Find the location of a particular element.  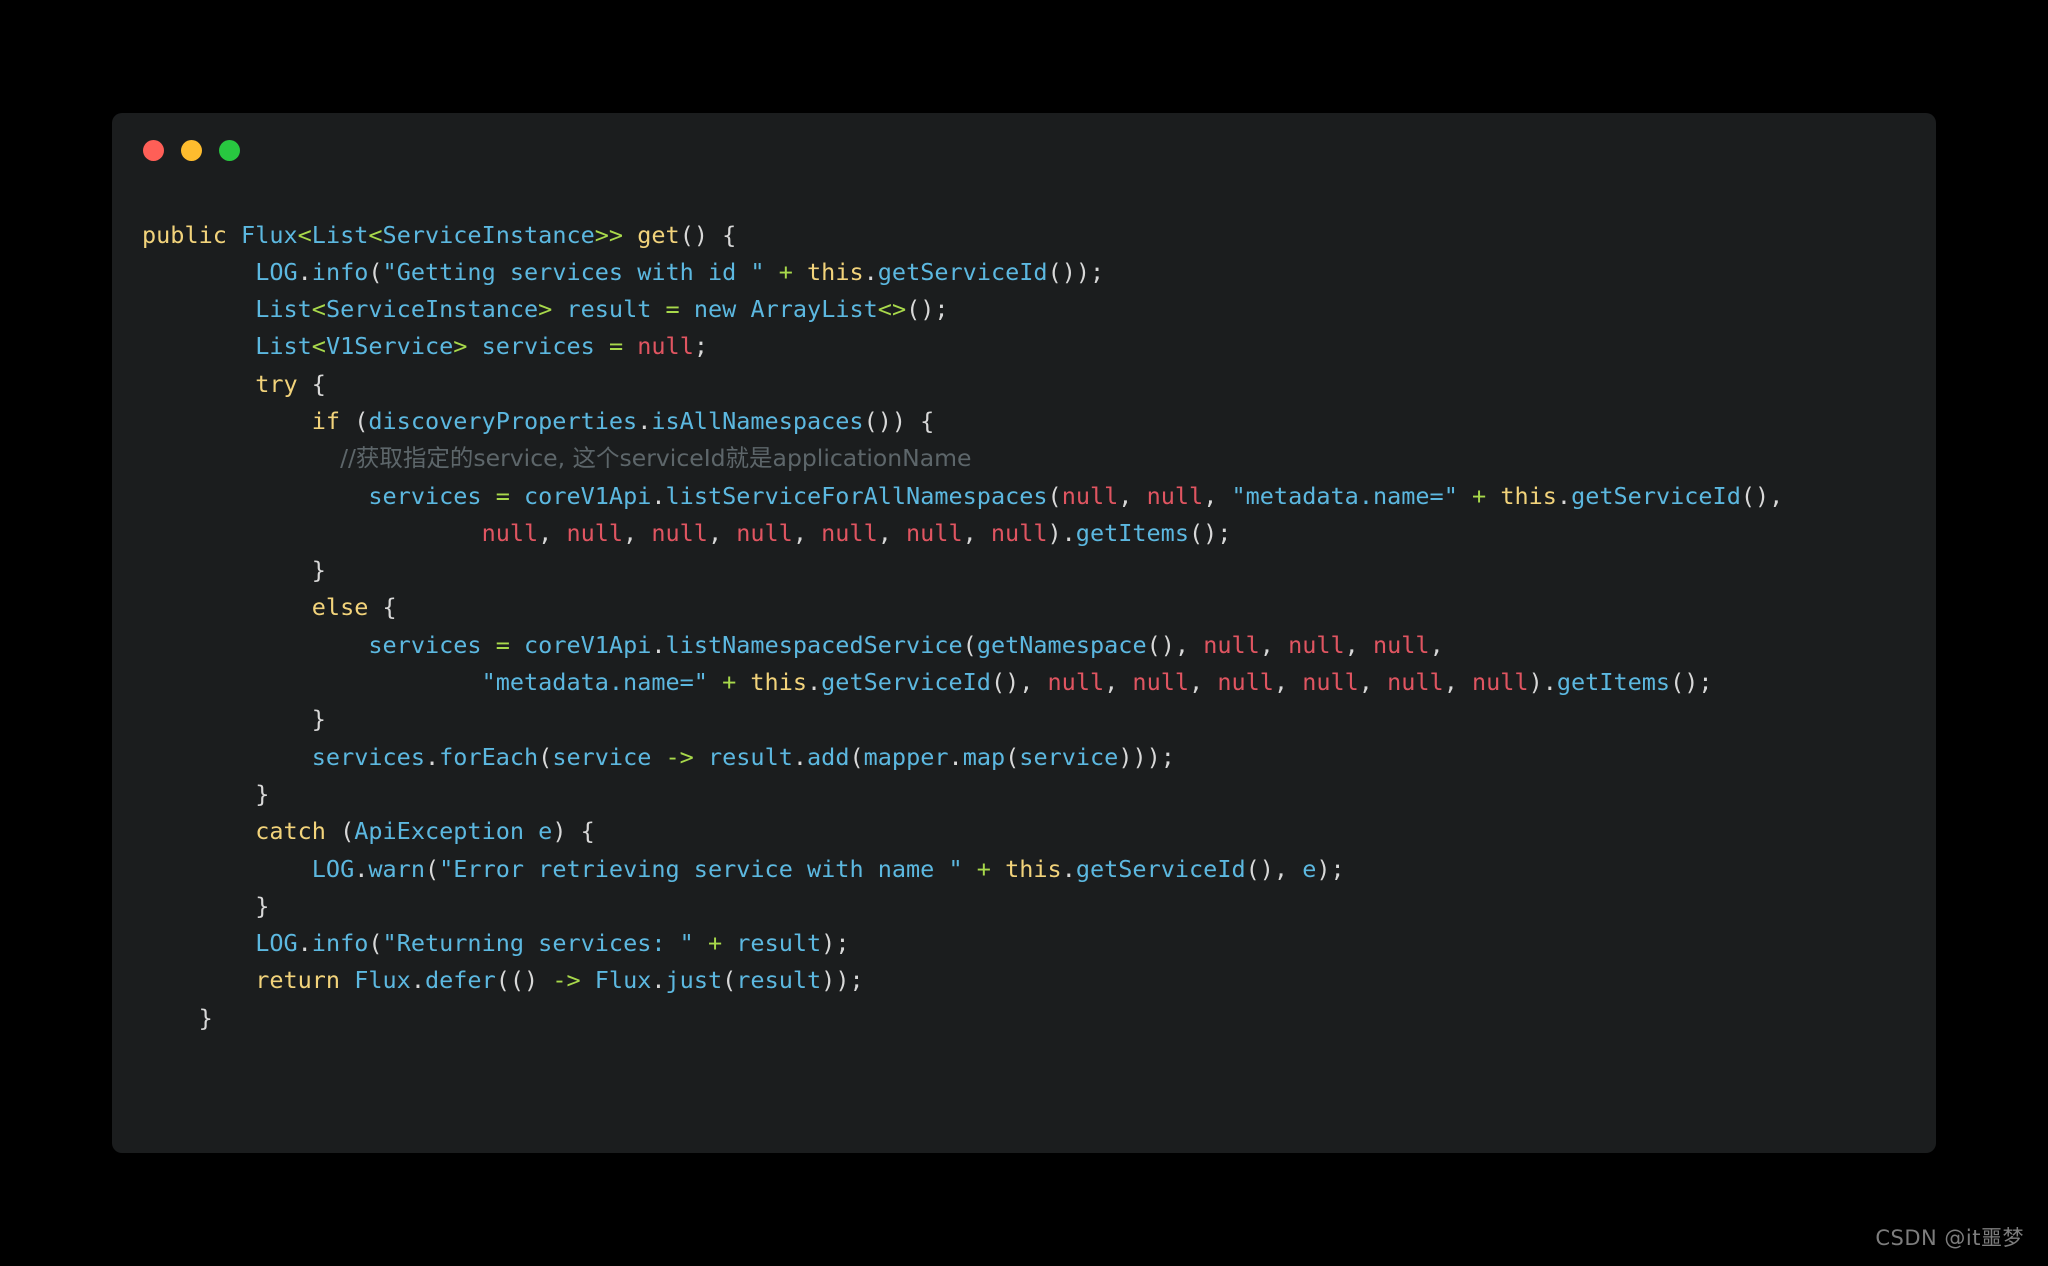

minimize-icon is located at coordinates (191, 150).